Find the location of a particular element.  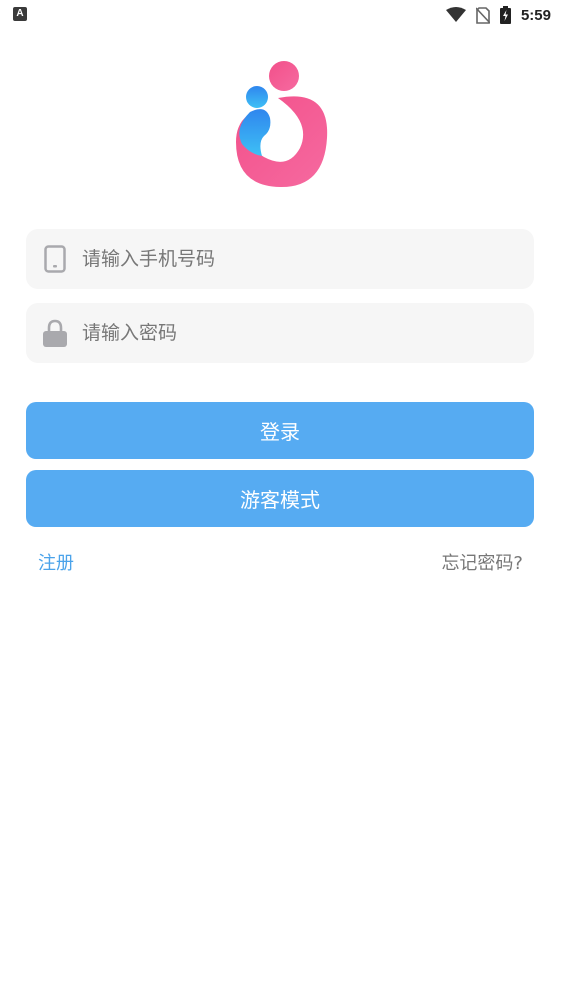

phone-field is located at coordinates (280, 259).